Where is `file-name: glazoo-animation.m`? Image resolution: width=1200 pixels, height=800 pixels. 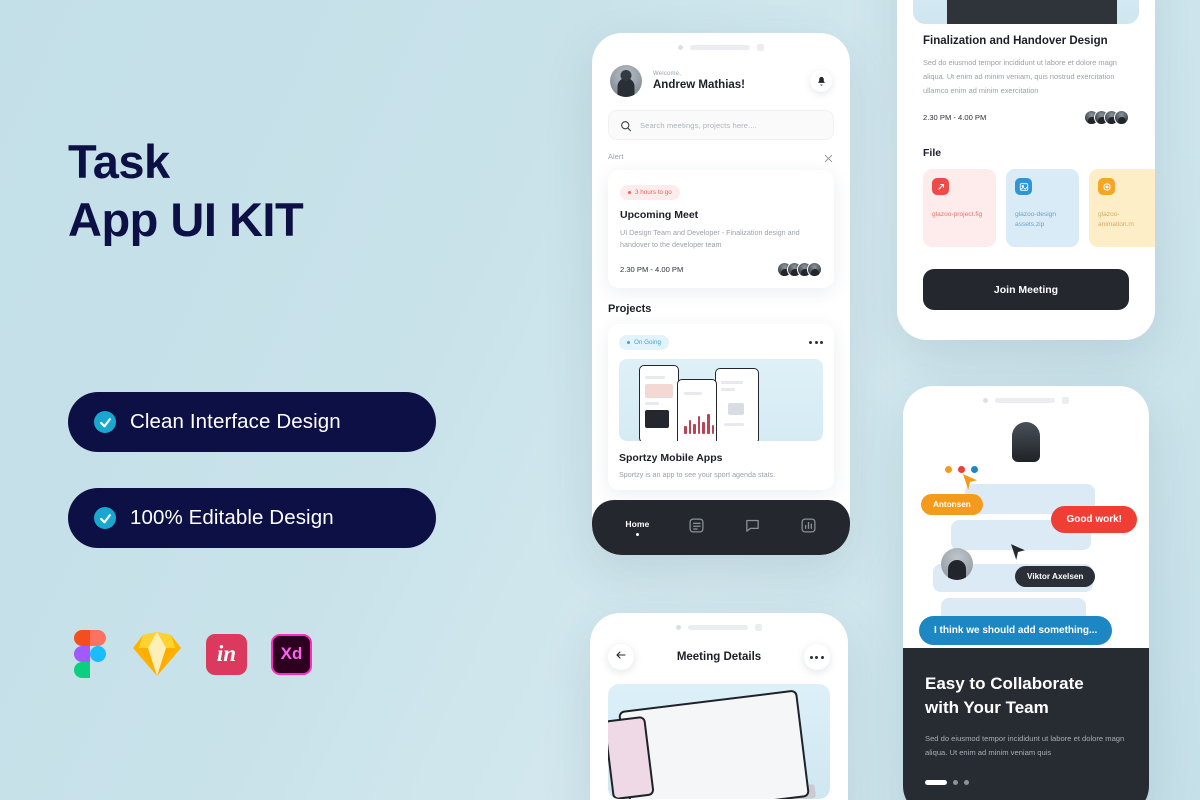 file-name: glazoo-animation.m is located at coordinates (1116, 220).